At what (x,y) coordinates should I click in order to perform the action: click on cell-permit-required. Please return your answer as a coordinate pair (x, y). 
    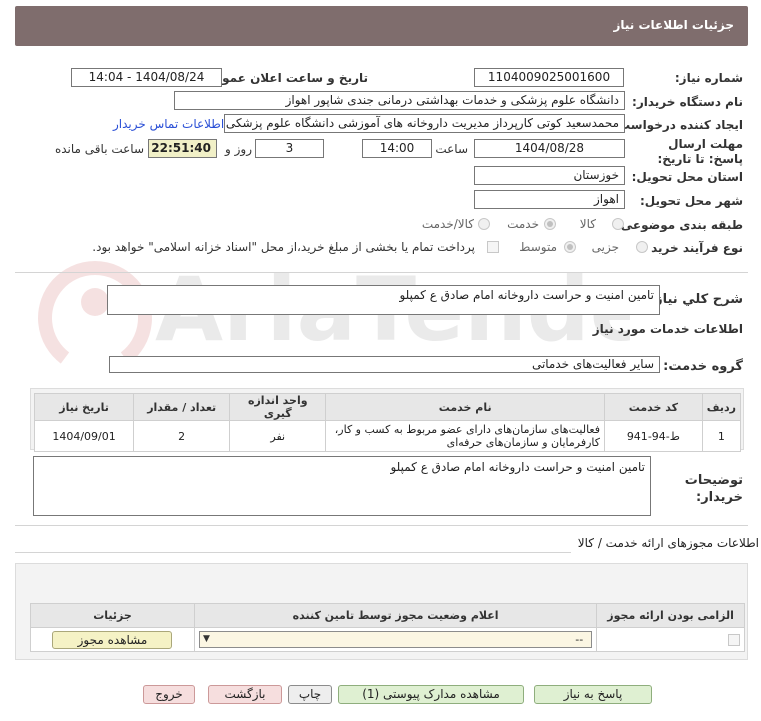
    Looking at the image, I should click on (670, 639).